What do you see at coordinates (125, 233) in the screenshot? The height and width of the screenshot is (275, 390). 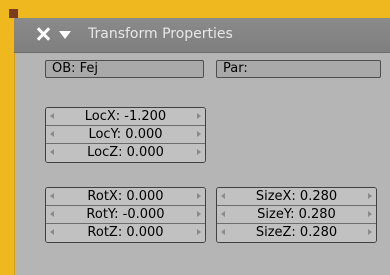 I see `rotz-button: RotZ: 0.000` at bounding box center [125, 233].